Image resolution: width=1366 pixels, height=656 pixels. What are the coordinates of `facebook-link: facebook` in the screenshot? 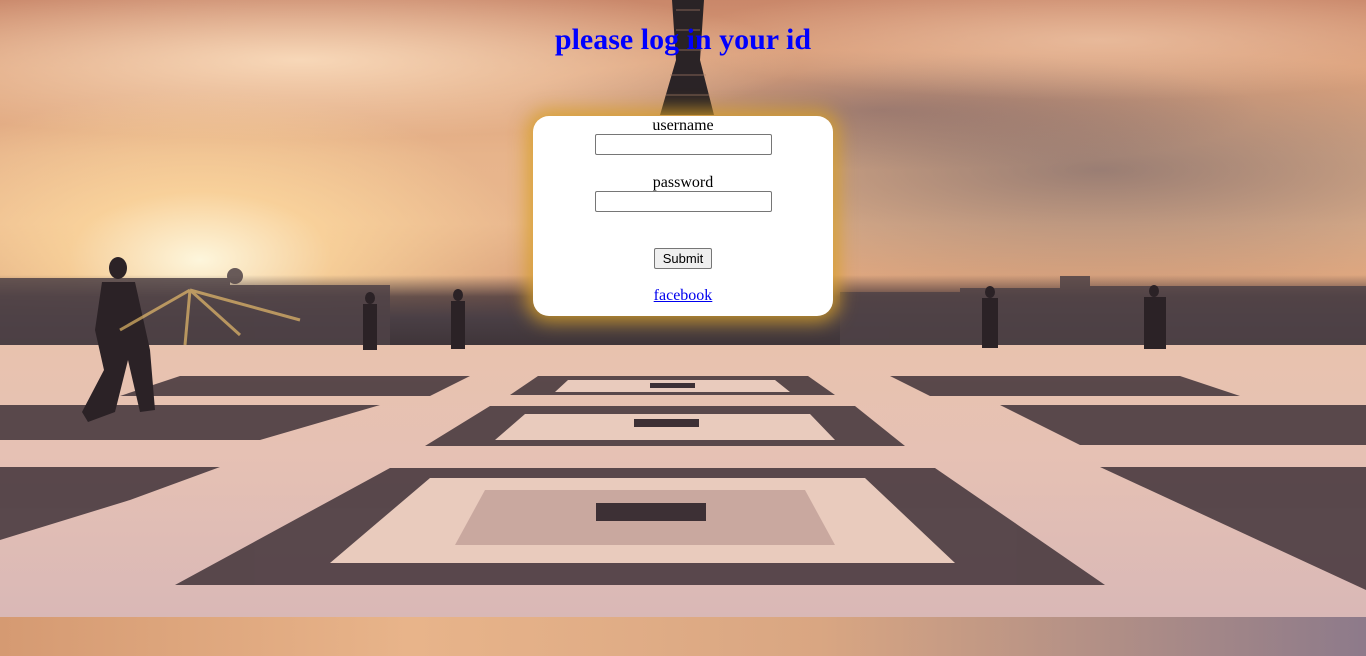 It's located at (683, 296).